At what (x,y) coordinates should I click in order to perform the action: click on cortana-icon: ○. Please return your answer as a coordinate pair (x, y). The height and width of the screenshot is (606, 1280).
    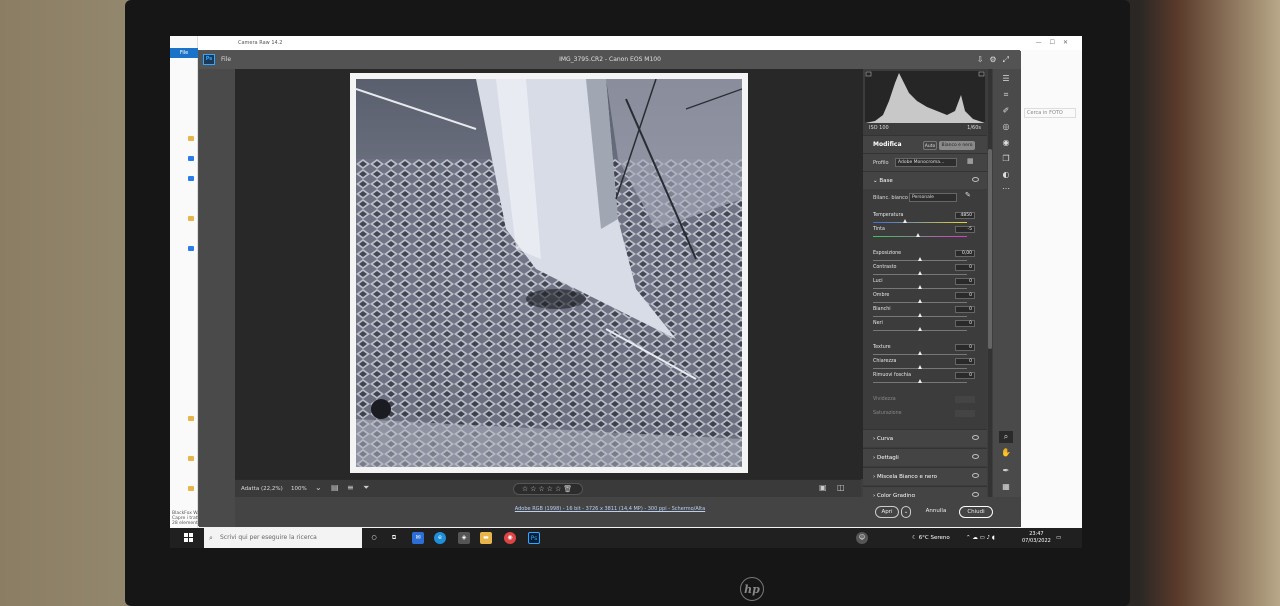
    Looking at the image, I should click on (374, 538).